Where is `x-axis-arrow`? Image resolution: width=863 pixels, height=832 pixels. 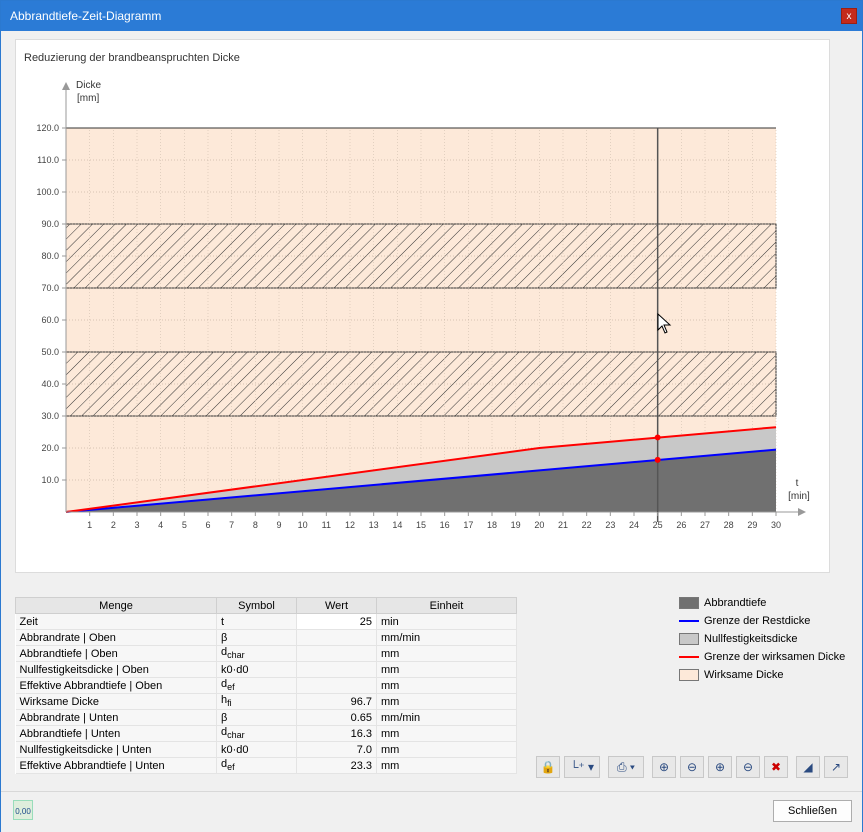
x-axis-arrow is located at coordinates (802, 512).